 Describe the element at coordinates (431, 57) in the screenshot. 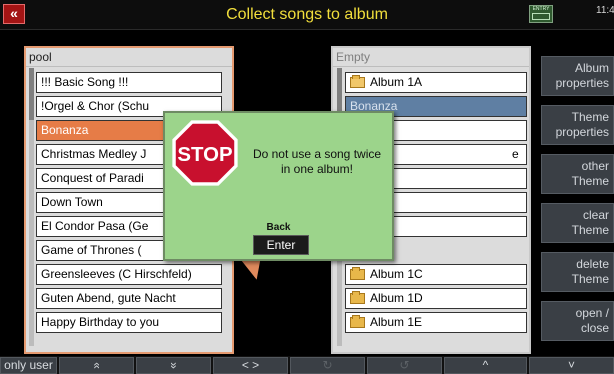

I see `album-panel-title: Empty` at that location.